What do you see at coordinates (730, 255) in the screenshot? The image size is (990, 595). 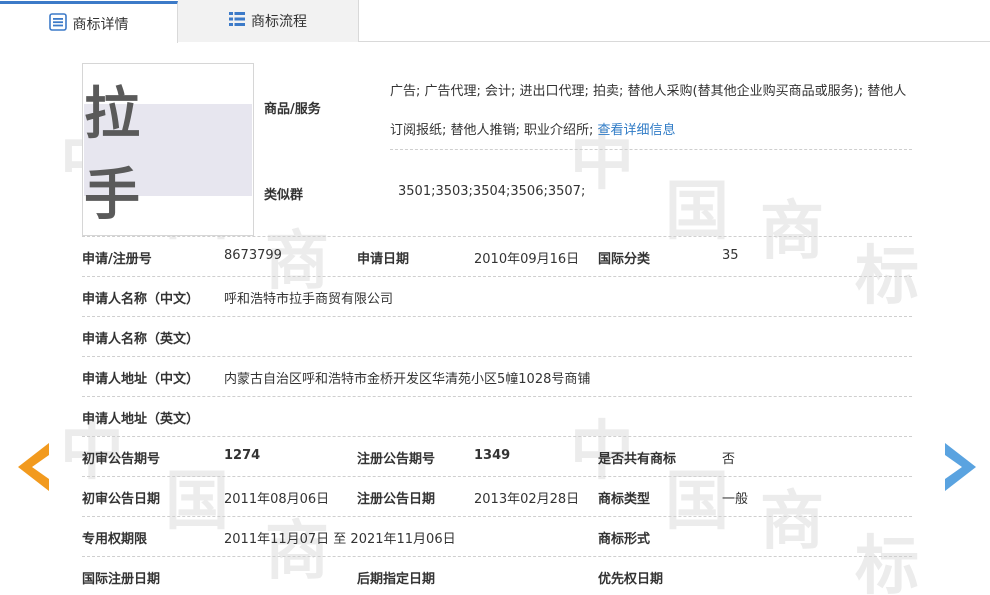 I see `intl-class-value: 35` at bounding box center [730, 255].